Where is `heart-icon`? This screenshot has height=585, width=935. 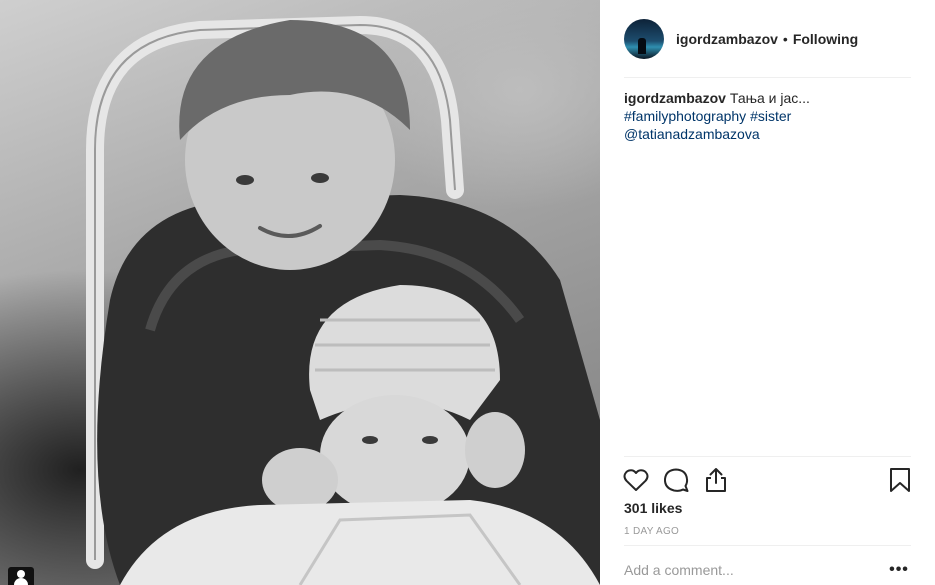 heart-icon is located at coordinates (636, 480).